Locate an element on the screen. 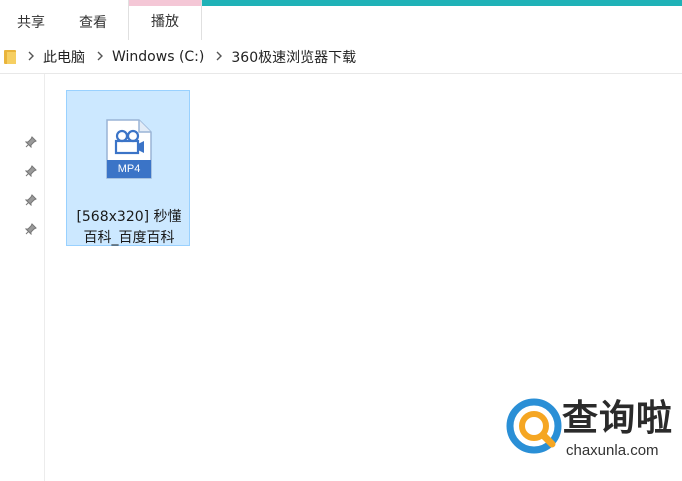 Image resolution: width=682 pixels, height=481 pixels. breadcrumb-this-pc: 此电脑 is located at coordinates (64, 57).